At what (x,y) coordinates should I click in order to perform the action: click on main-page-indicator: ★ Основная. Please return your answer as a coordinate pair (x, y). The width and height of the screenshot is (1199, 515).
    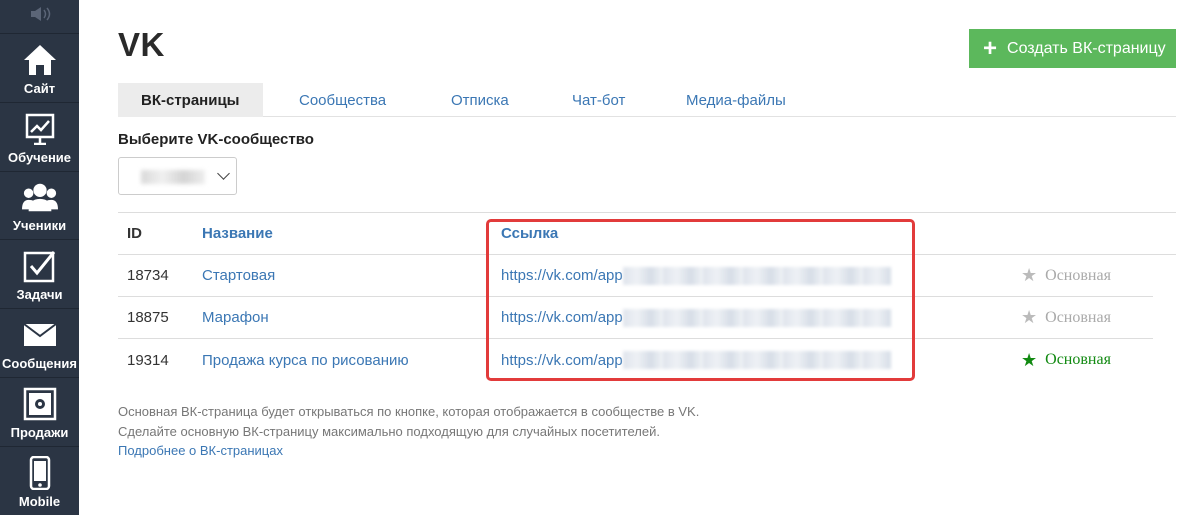
    Looking at the image, I should click on (1066, 360).